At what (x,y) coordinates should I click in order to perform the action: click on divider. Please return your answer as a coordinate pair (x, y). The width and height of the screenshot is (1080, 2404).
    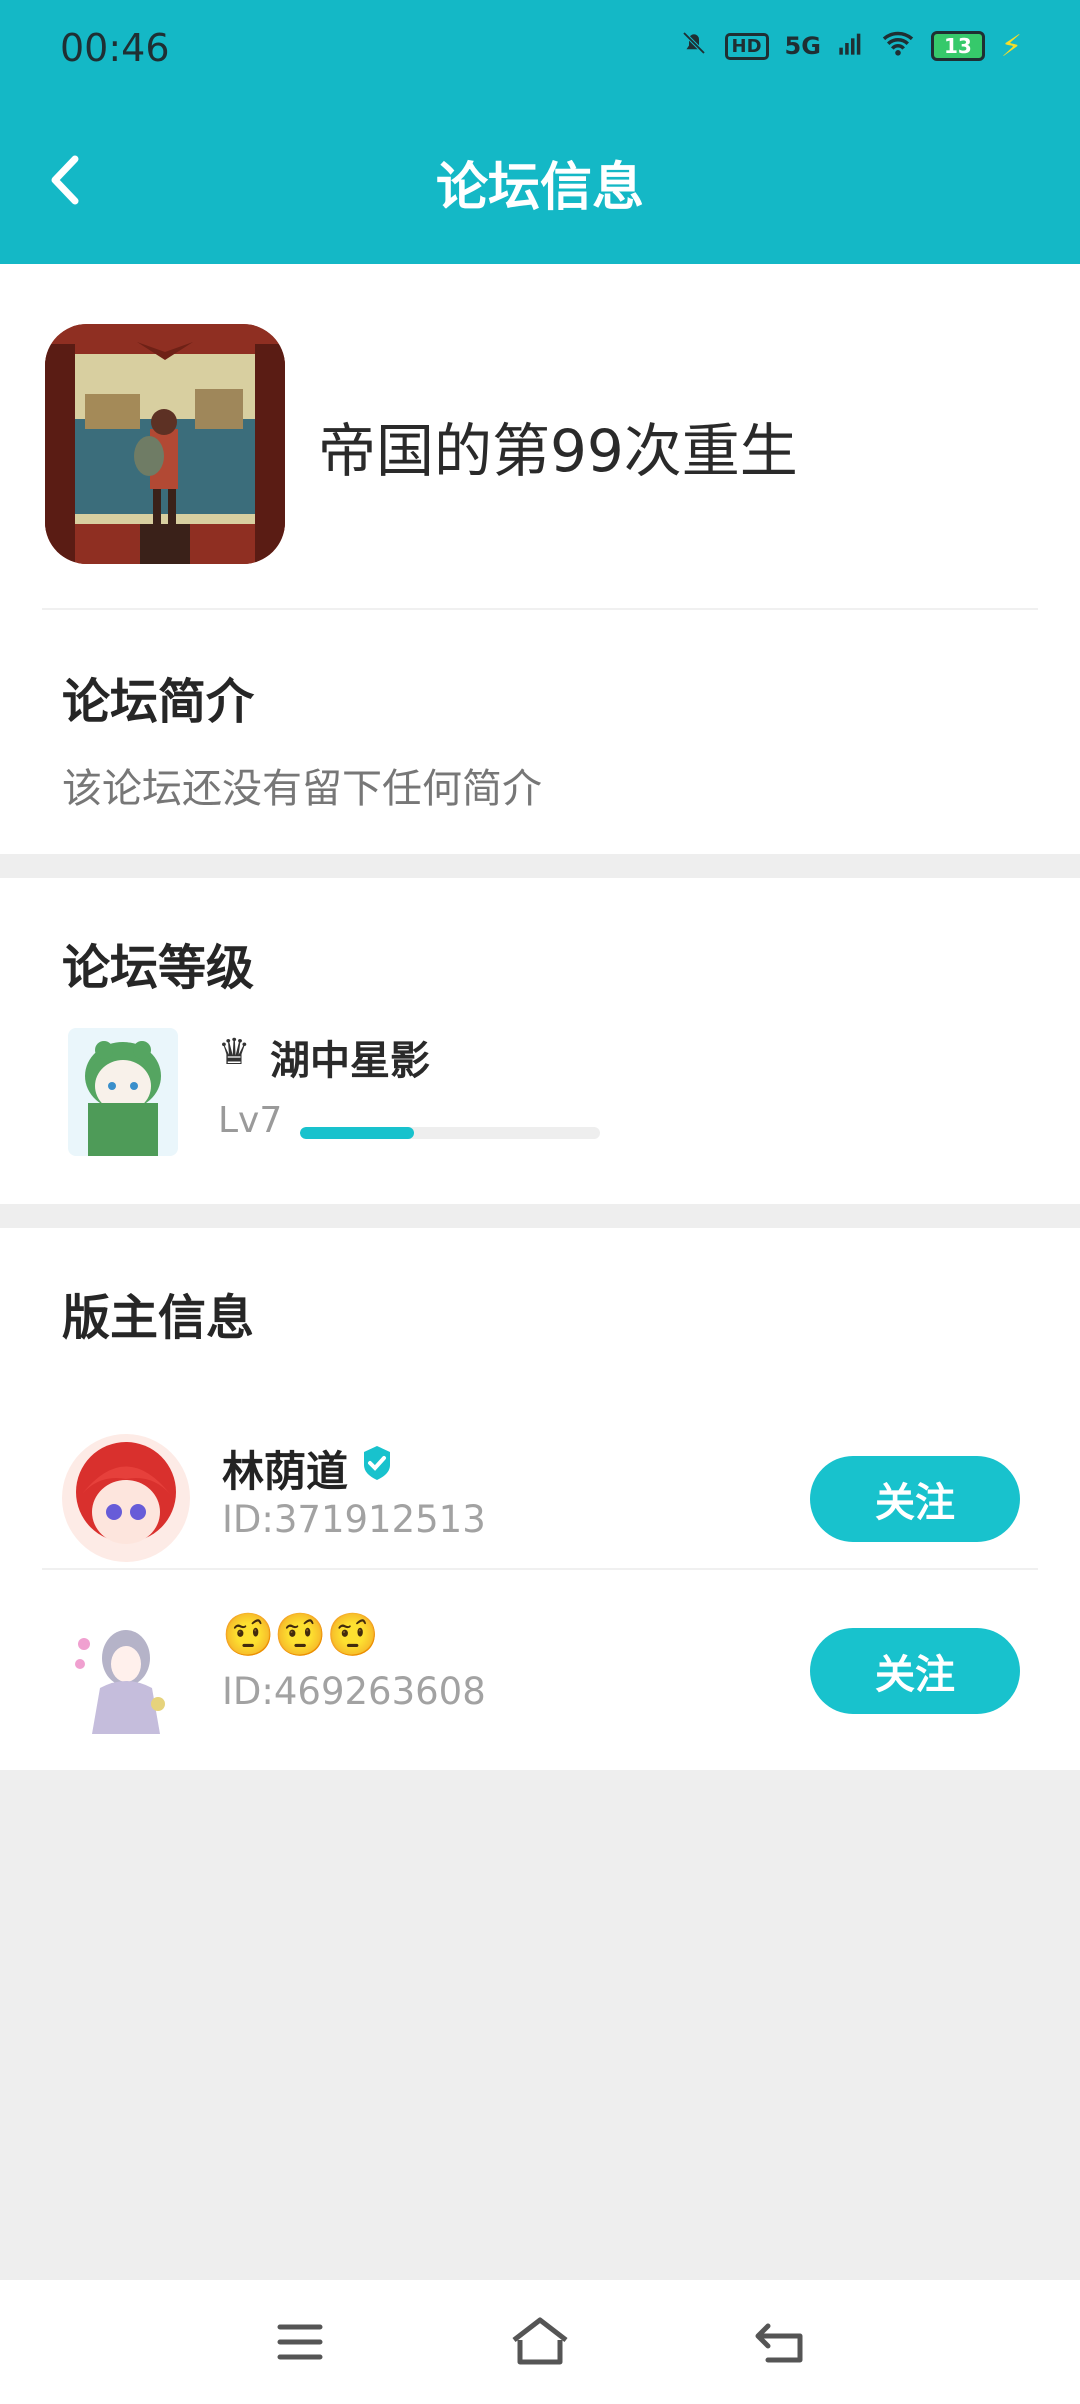
    Looking at the image, I should click on (540, 609).